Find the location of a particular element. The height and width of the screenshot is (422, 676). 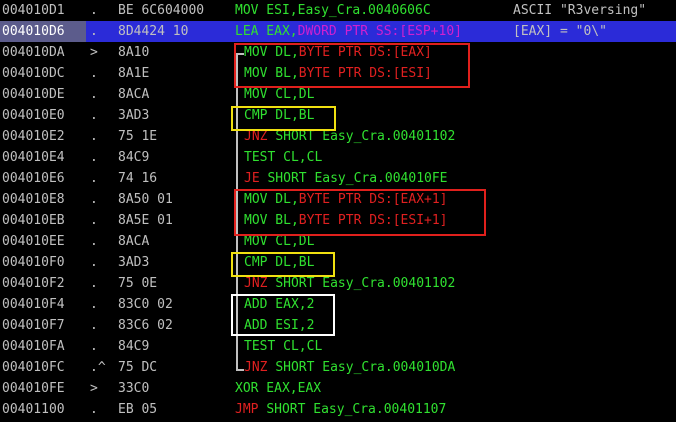

disassembly-cell: LEA EAX,DWORD PTR SS:[ESP+10] is located at coordinates (364, 31).